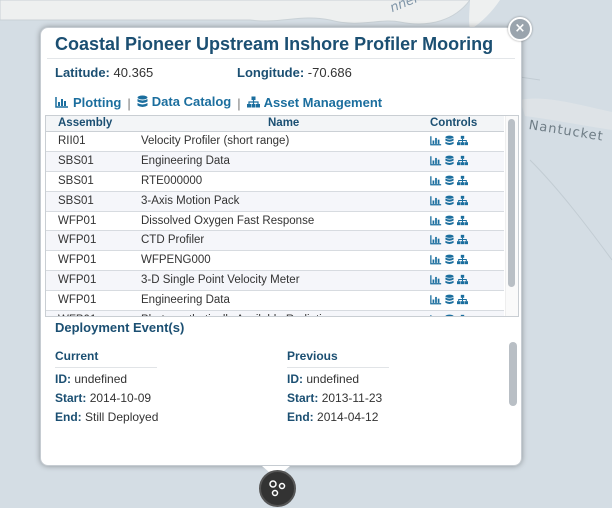 This screenshot has width=612, height=508. I want to click on table-row: WFP01 WFPENG000, so click(275, 261).